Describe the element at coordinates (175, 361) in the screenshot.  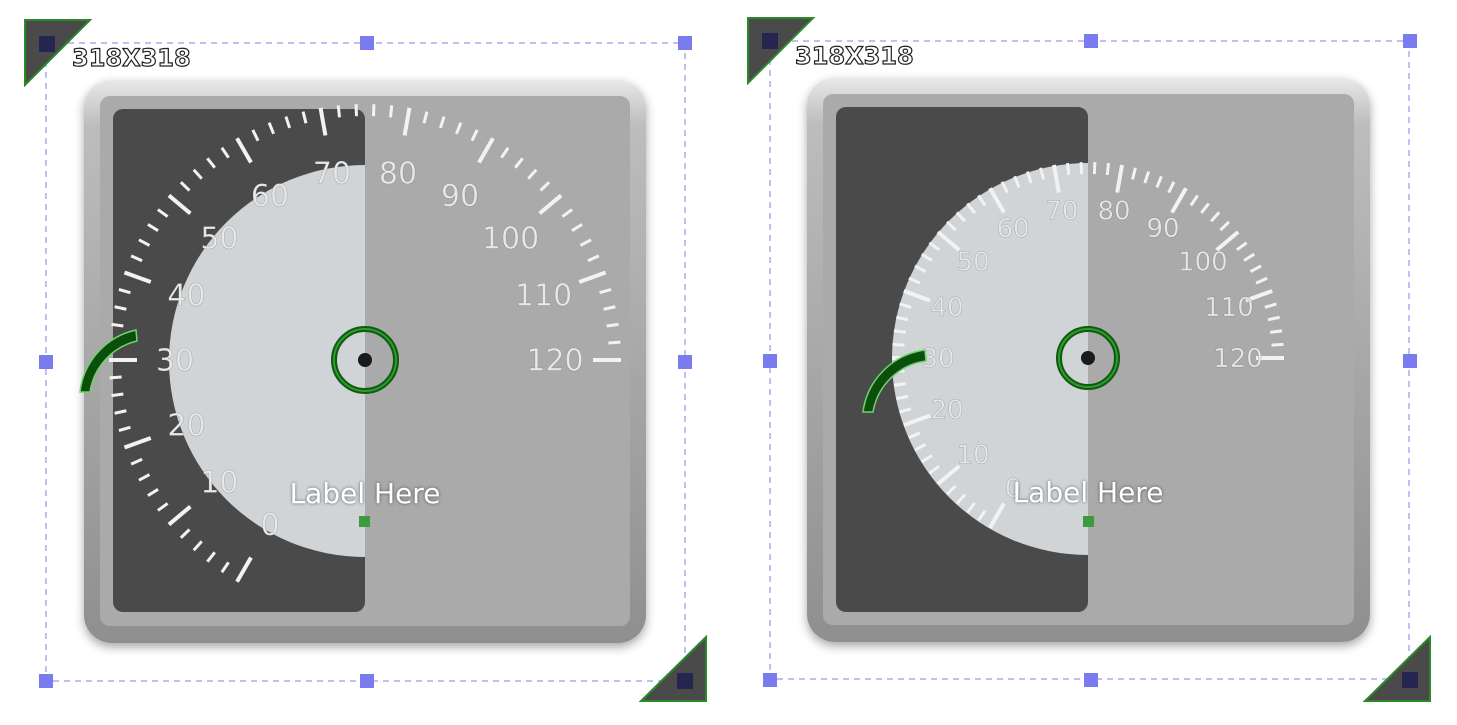
I see `tick-label: 30` at that location.